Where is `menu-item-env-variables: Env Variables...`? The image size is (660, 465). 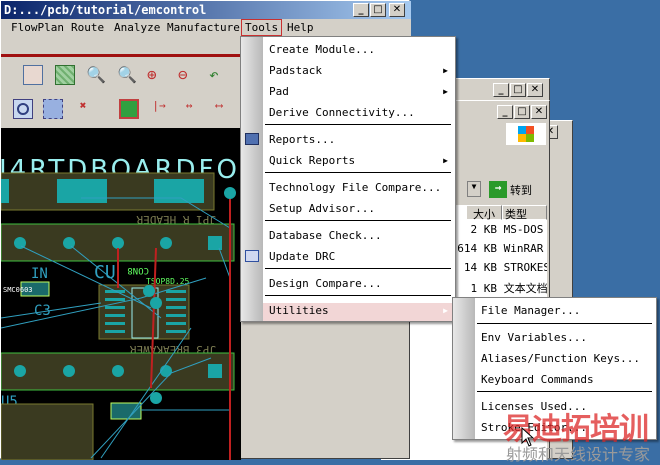
menu-item-env-variables: Env Variables... is located at coordinates (534, 337).